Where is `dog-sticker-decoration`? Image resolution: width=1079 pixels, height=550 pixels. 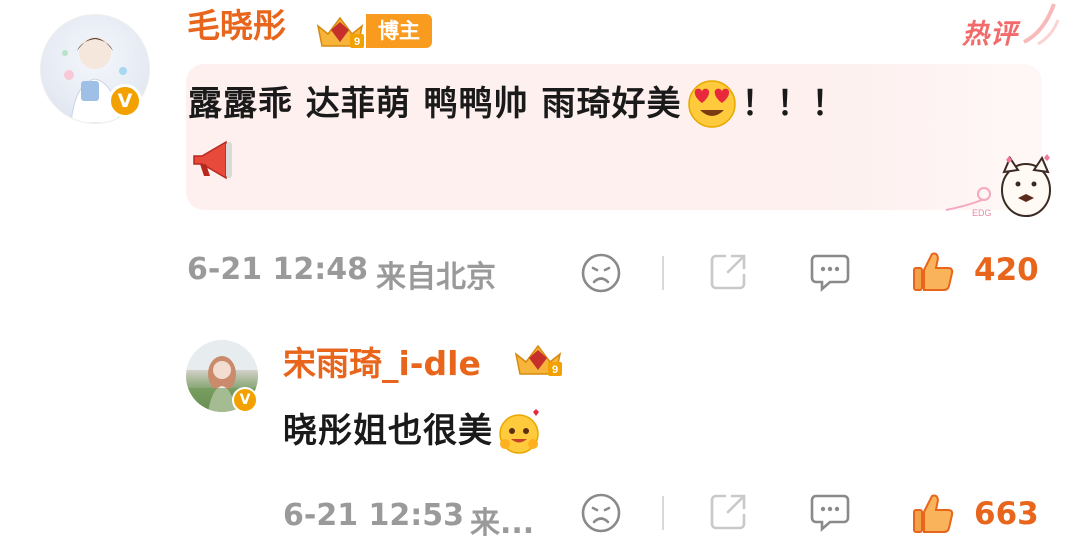
dog-sticker-decoration is located at coordinates (998, 185).